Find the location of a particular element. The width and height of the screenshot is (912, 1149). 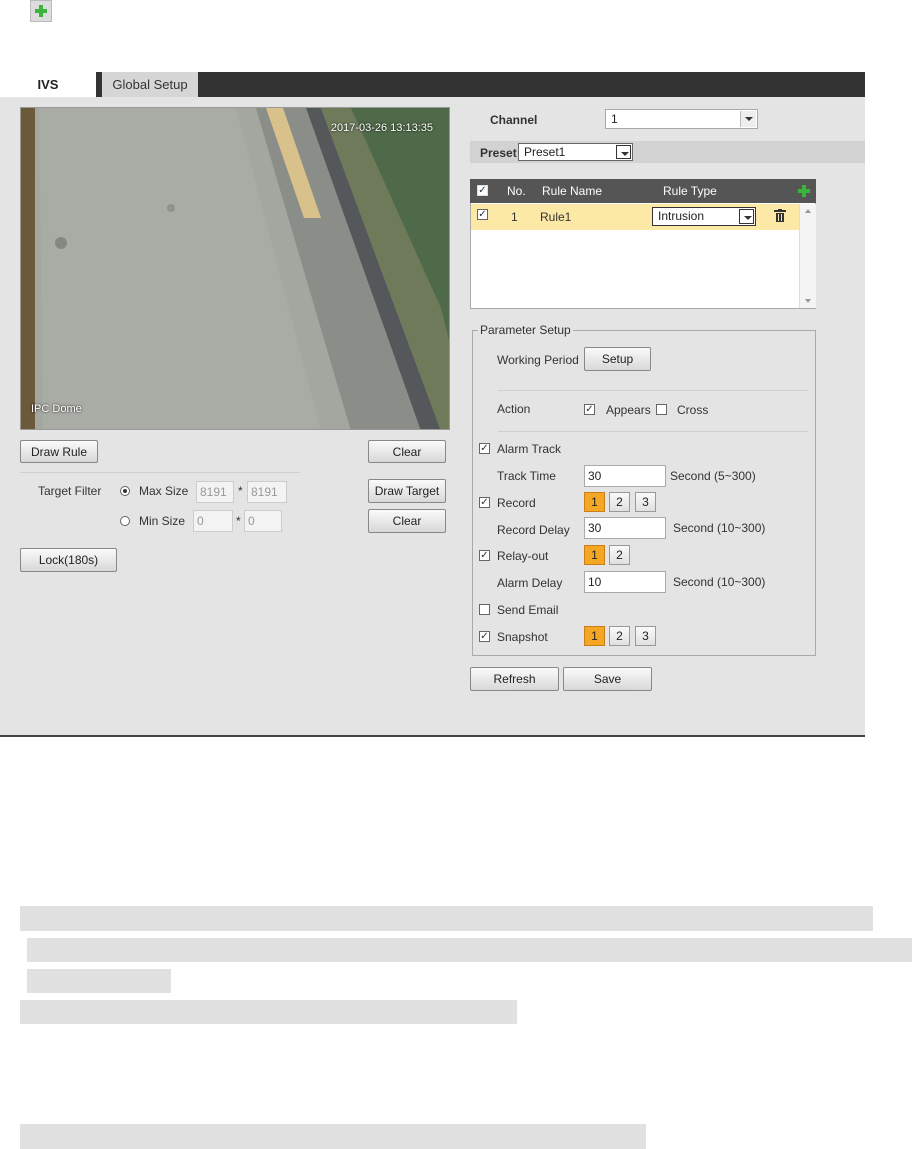

record-channel-1-button: 1 is located at coordinates (594, 502).